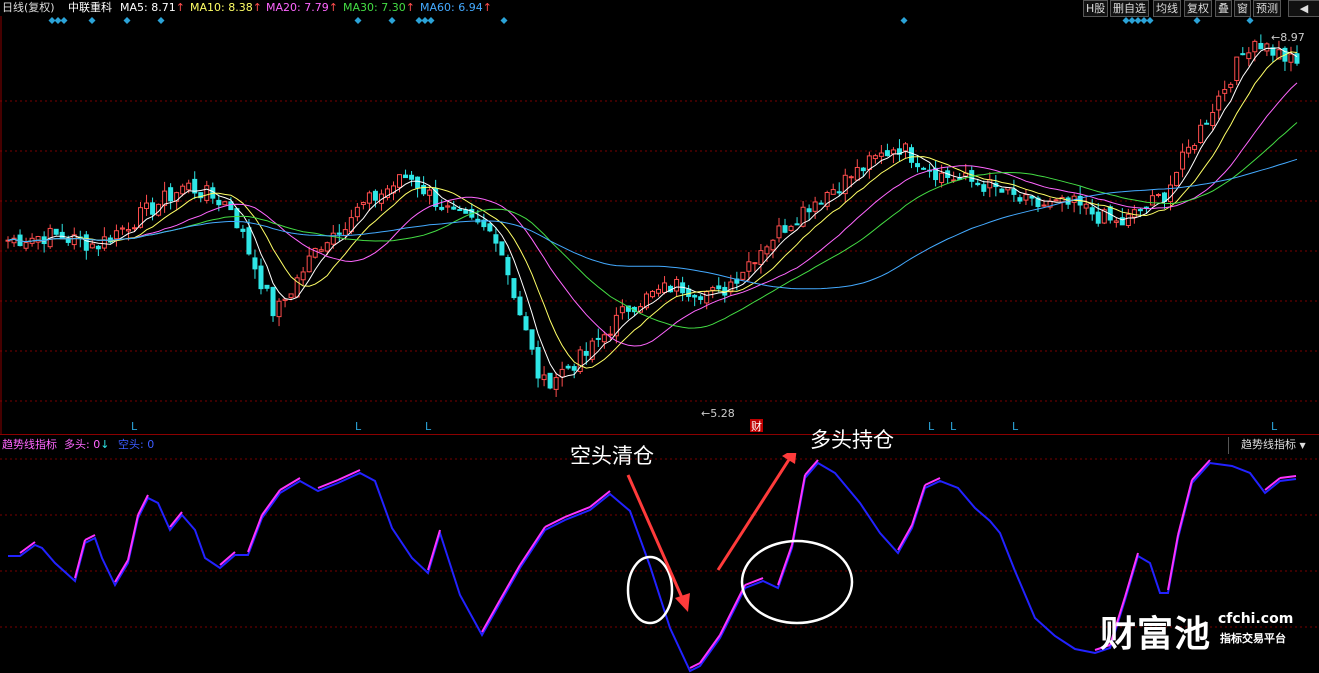  I want to click on indicator-selector: 趋势线指标 ▼, so click(1272, 445).